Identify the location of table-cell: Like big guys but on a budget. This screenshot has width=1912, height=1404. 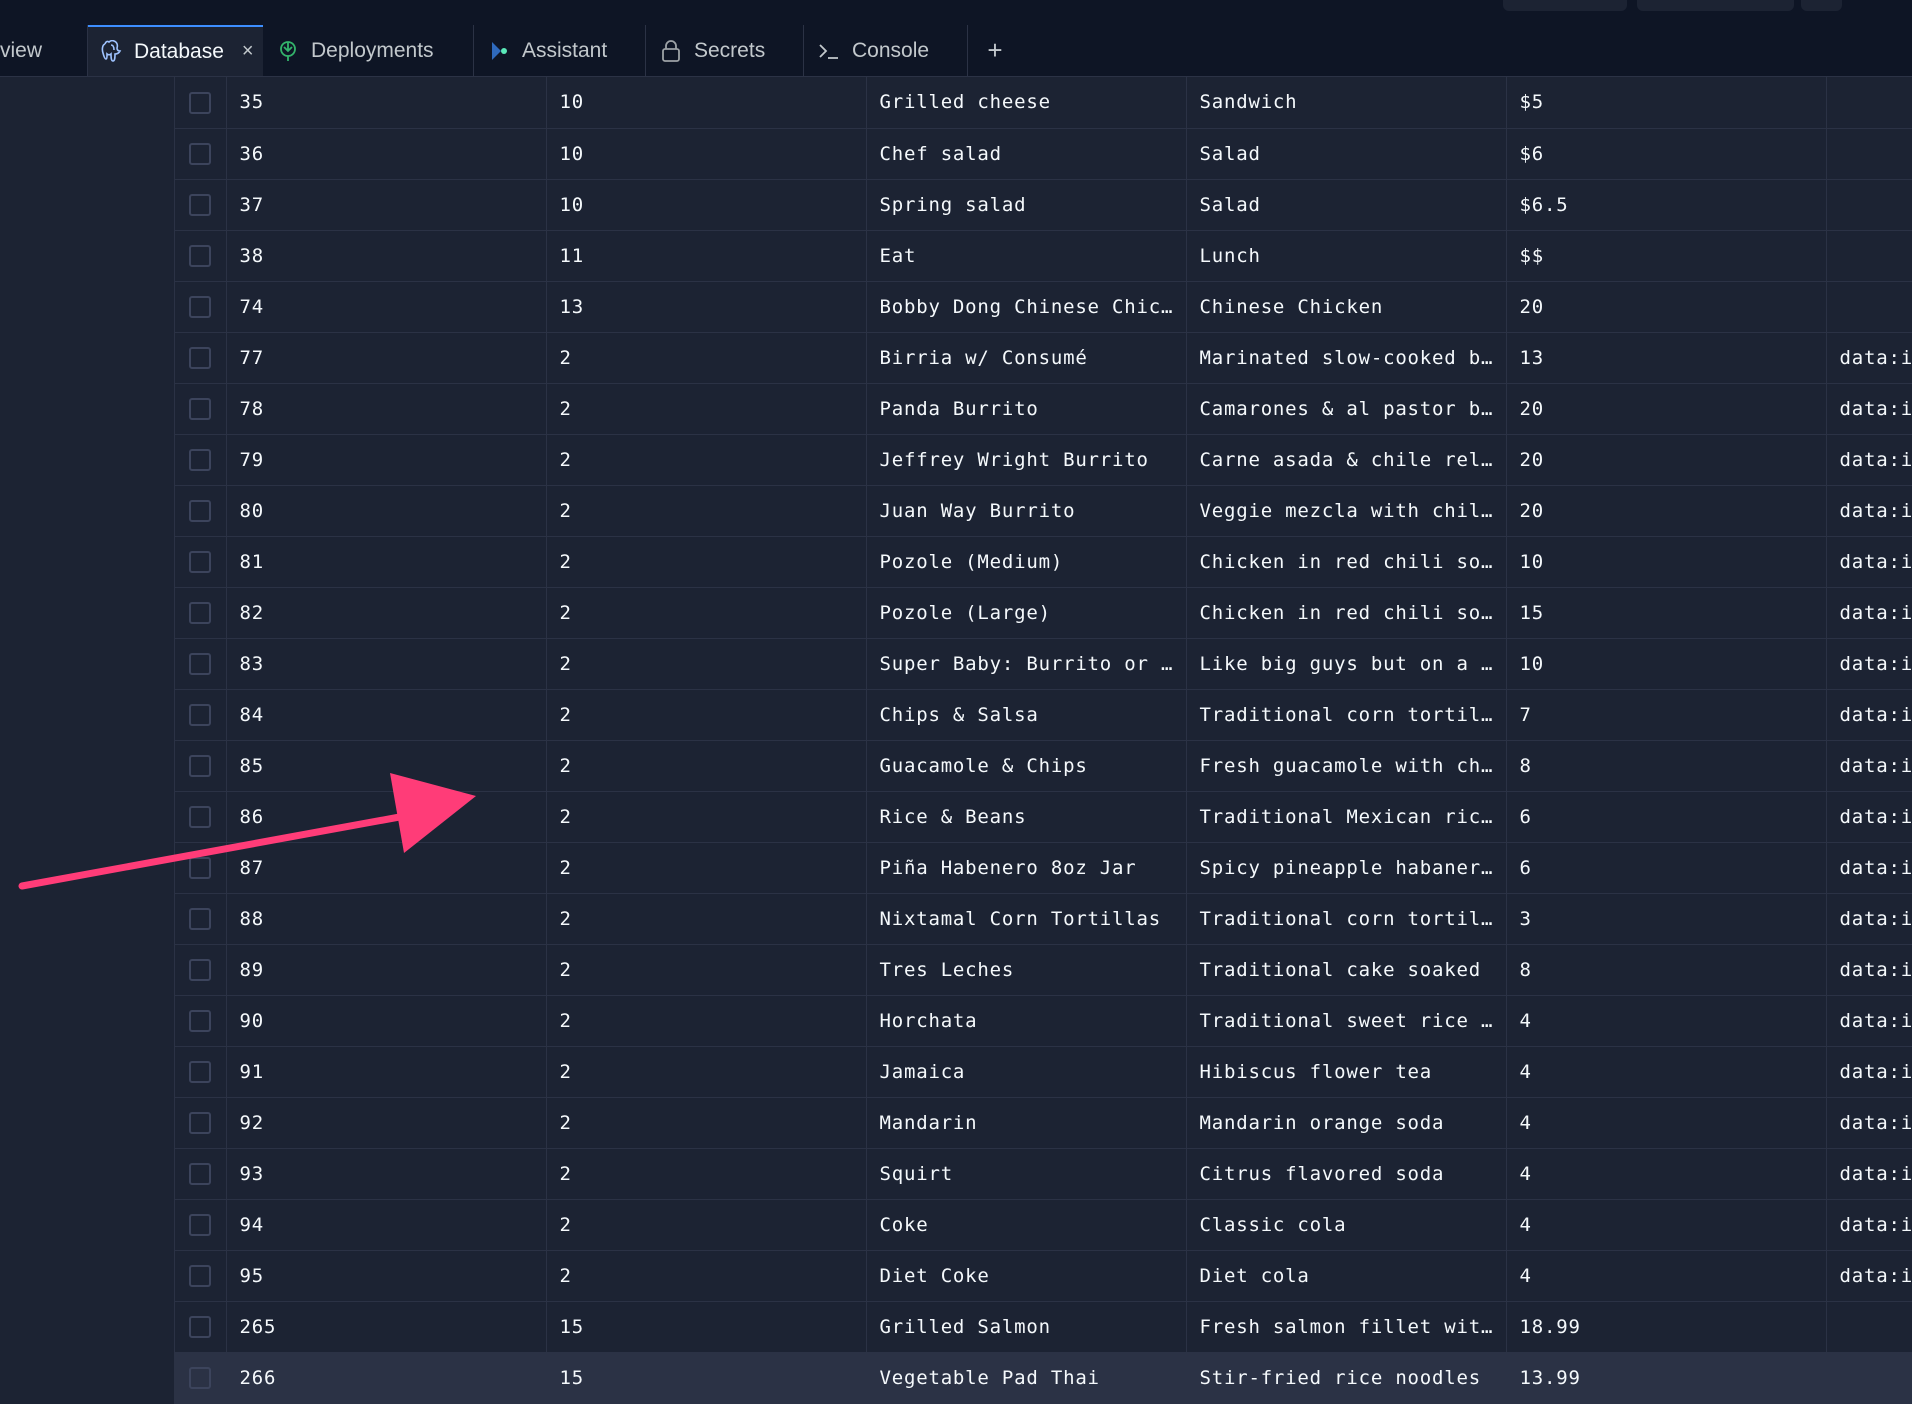
(1346, 664).